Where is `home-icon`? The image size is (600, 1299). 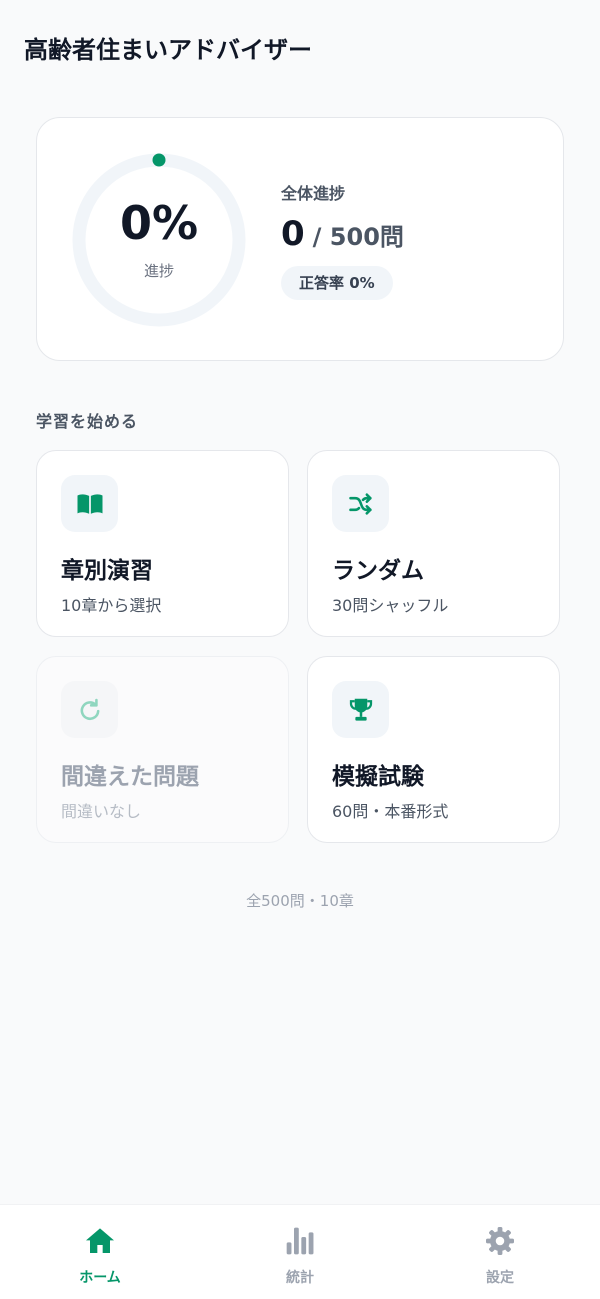 home-icon is located at coordinates (100, 1240).